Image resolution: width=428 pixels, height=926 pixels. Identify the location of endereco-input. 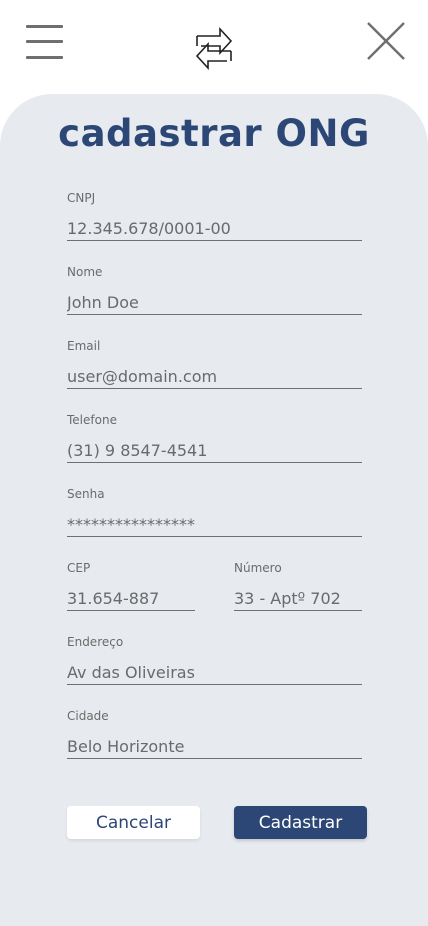
(214, 672).